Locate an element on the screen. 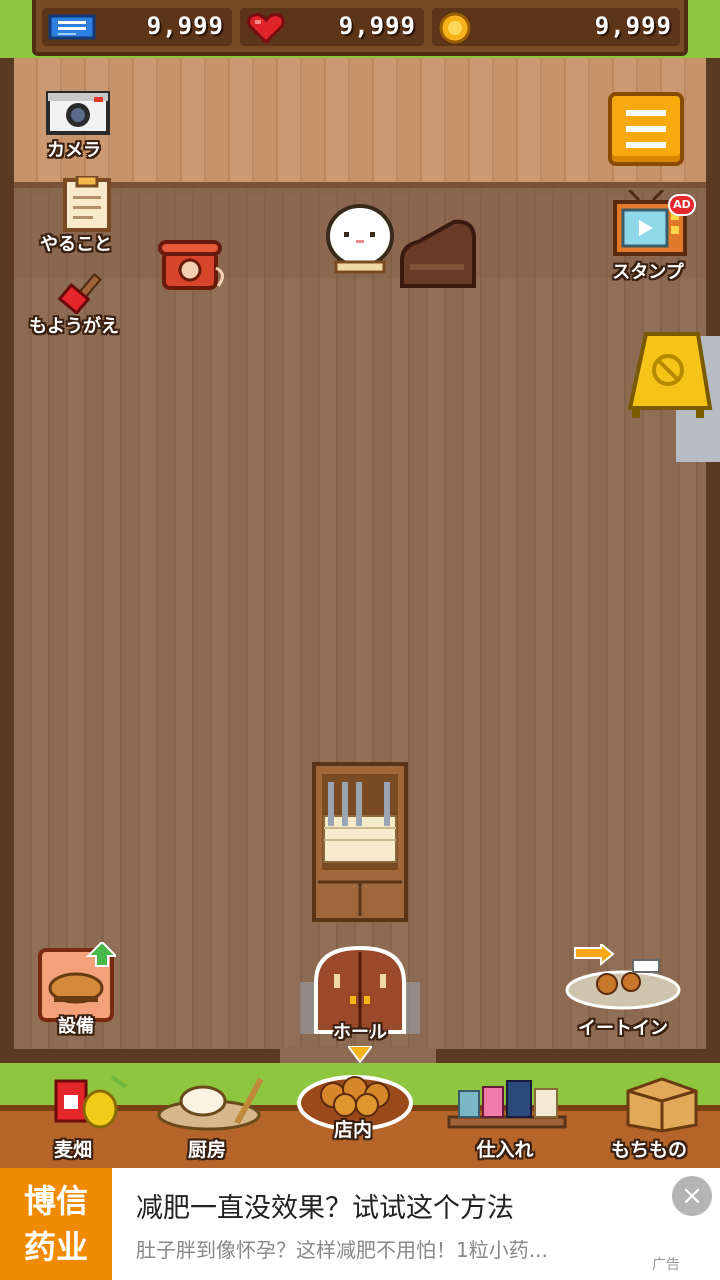 Image resolution: width=720 pixels, height=1280 pixels. resource-bar: 9,999 9,999 9,999 is located at coordinates (360, 29).